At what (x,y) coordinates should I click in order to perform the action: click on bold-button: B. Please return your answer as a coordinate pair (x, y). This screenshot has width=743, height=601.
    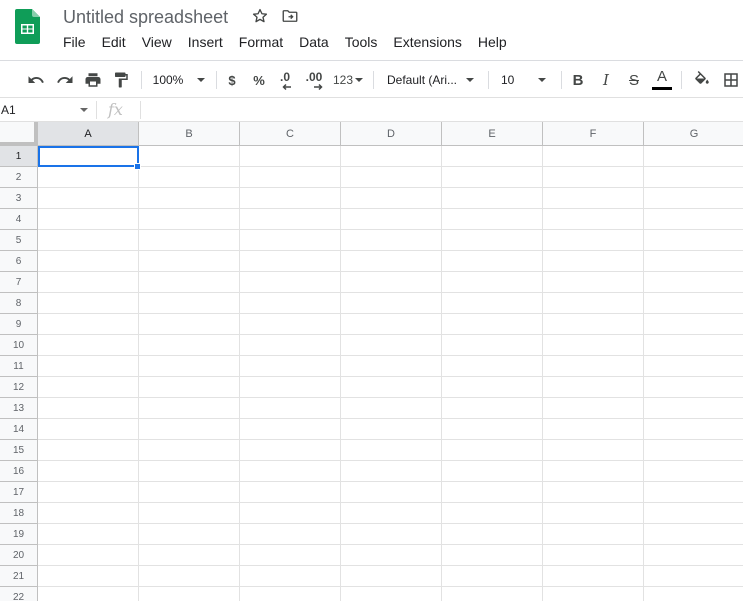
    Looking at the image, I should click on (578, 80).